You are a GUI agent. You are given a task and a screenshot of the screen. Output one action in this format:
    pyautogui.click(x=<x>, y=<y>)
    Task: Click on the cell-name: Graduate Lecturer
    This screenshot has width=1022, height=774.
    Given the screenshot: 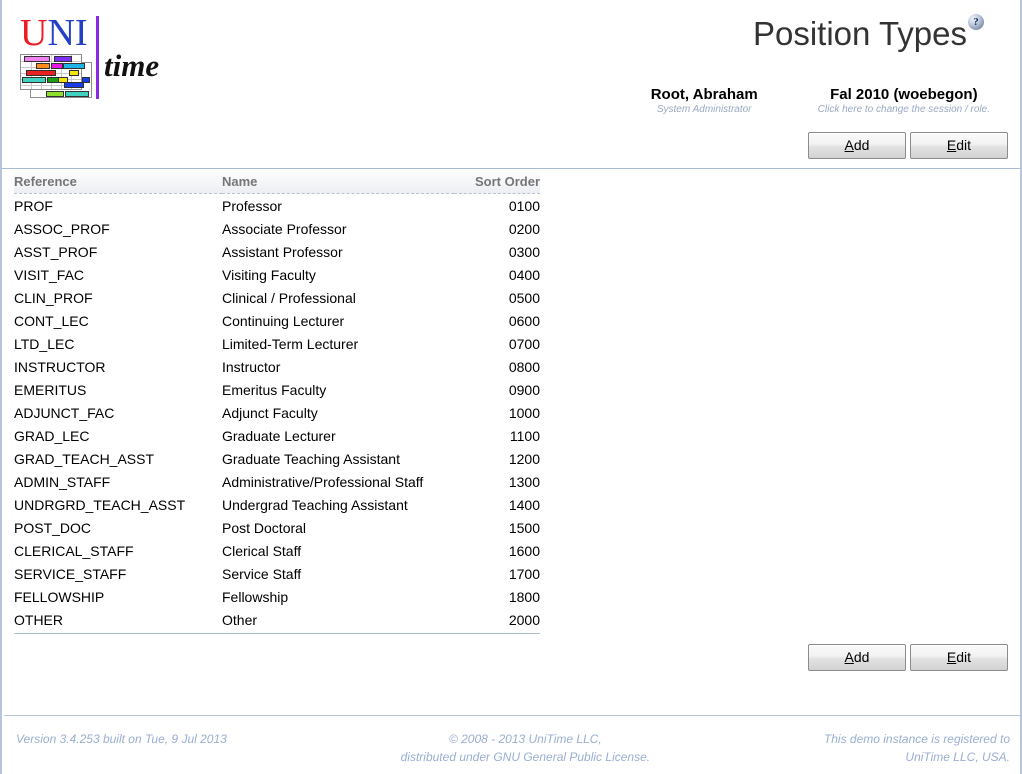 What is the action you would take?
    pyautogui.click(x=279, y=436)
    